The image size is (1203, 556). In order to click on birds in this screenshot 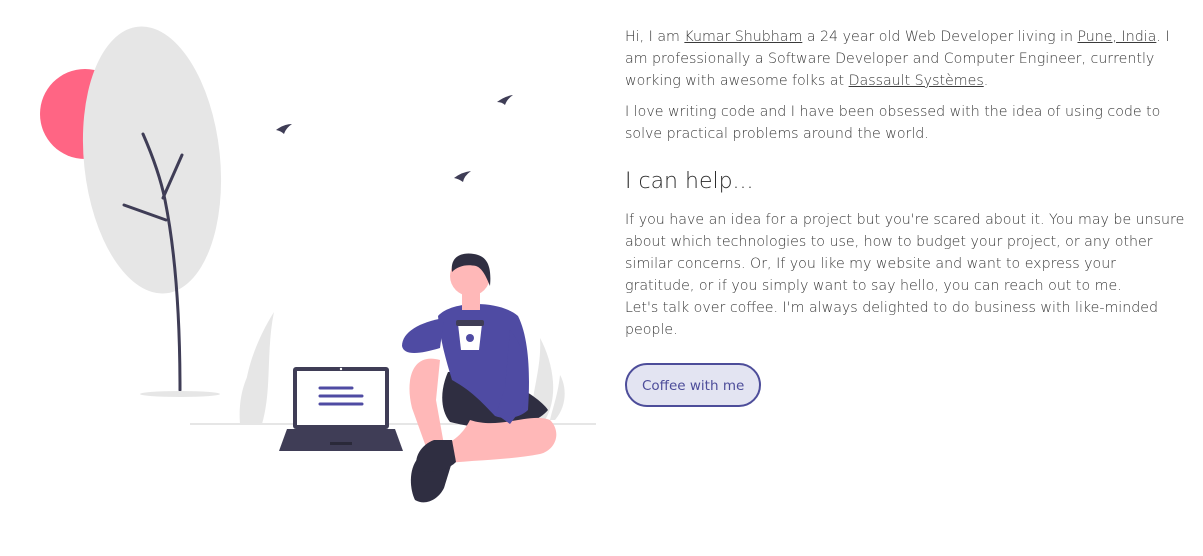, I will do `click(394, 138)`.